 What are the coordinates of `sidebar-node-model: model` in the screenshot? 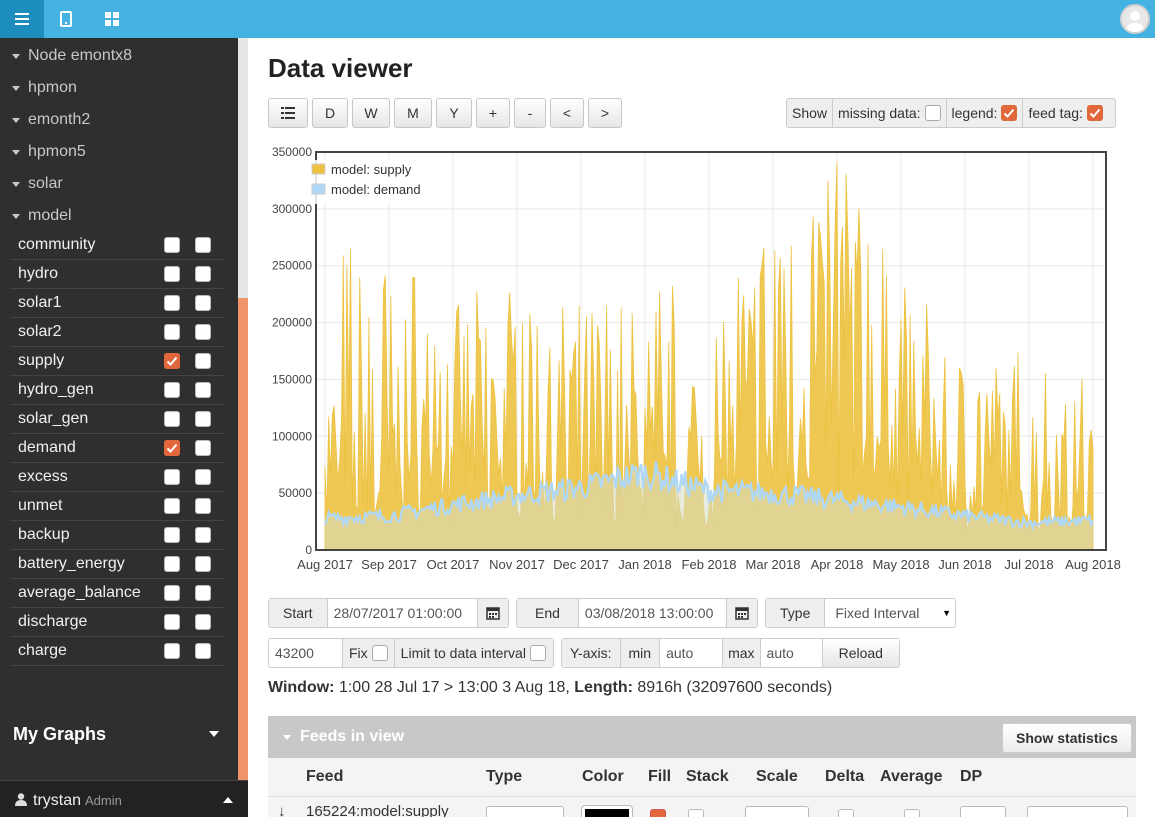 It's located at (42, 216).